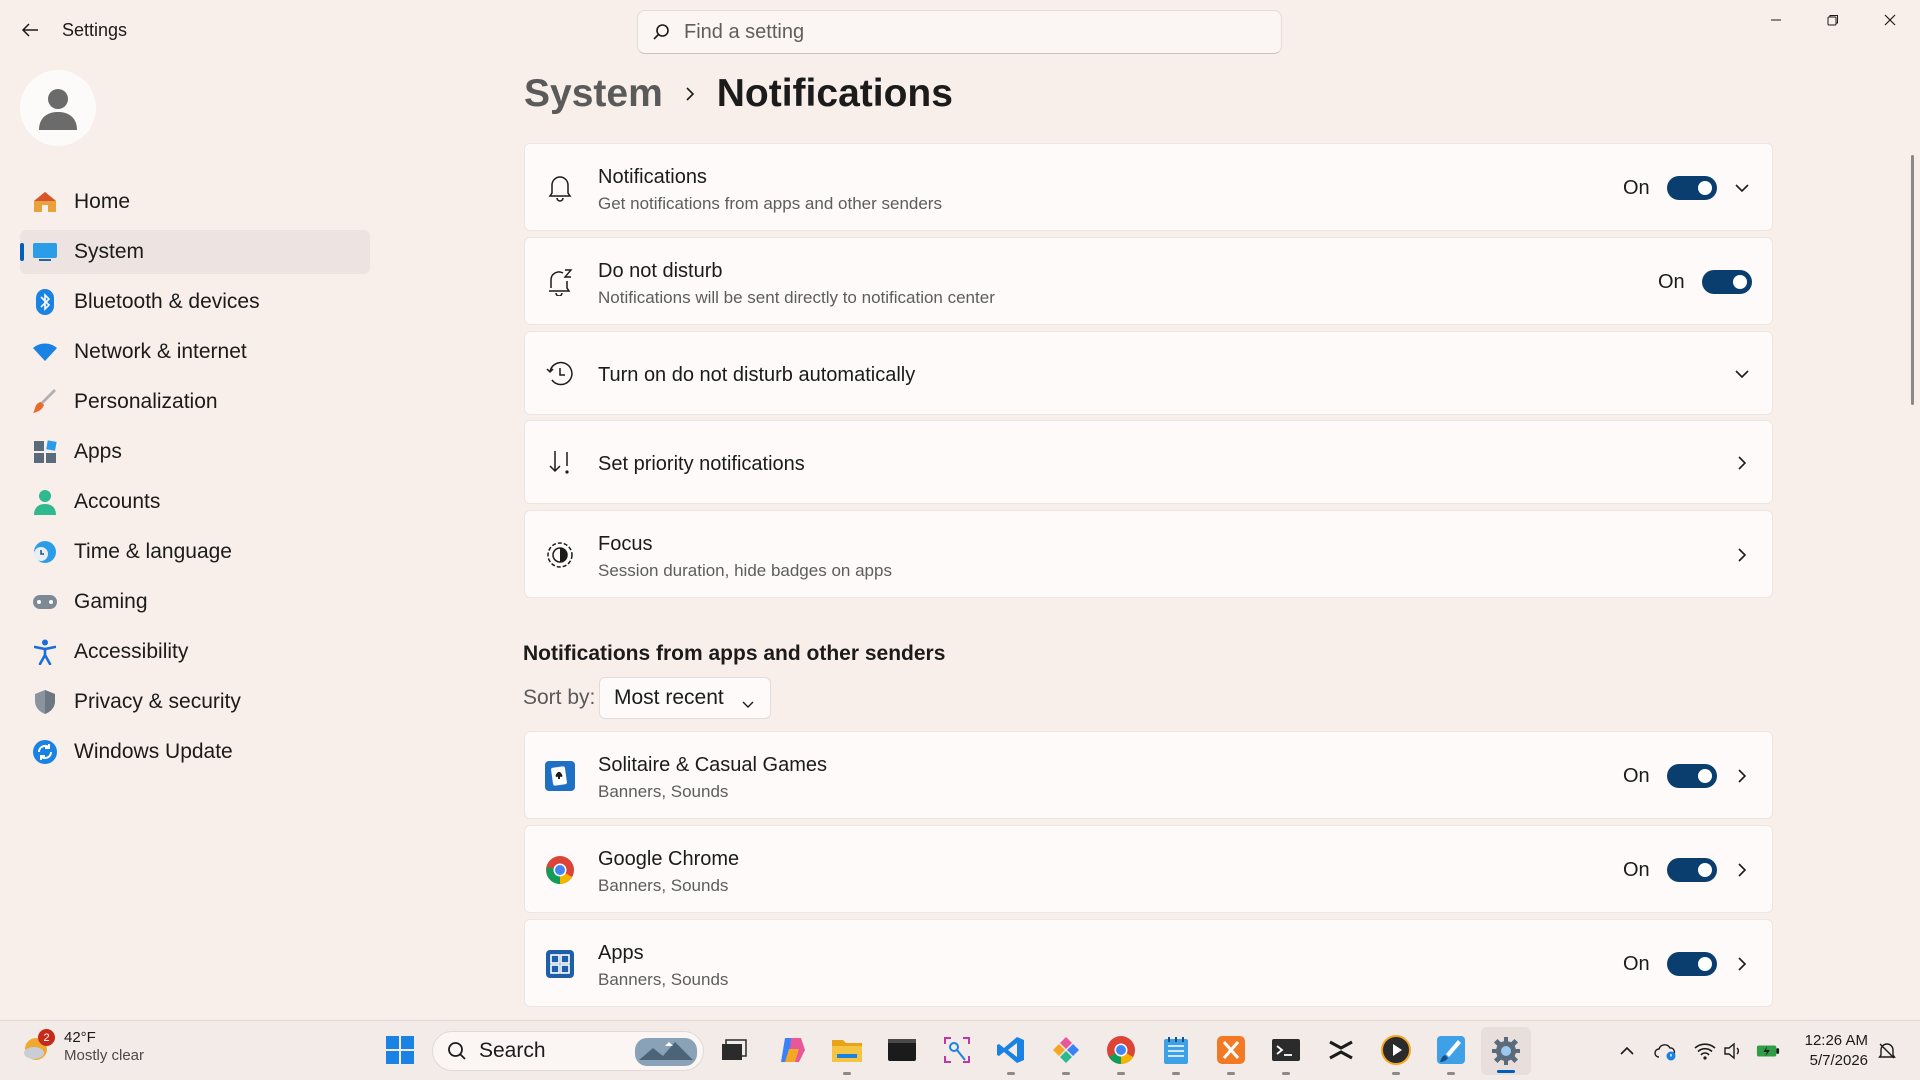 The height and width of the screenshot is (1080, 1920). Describe the element at coordinates (131, 651) in the screenshot. I see `sidebar-item-label: Accessibility` at that location.